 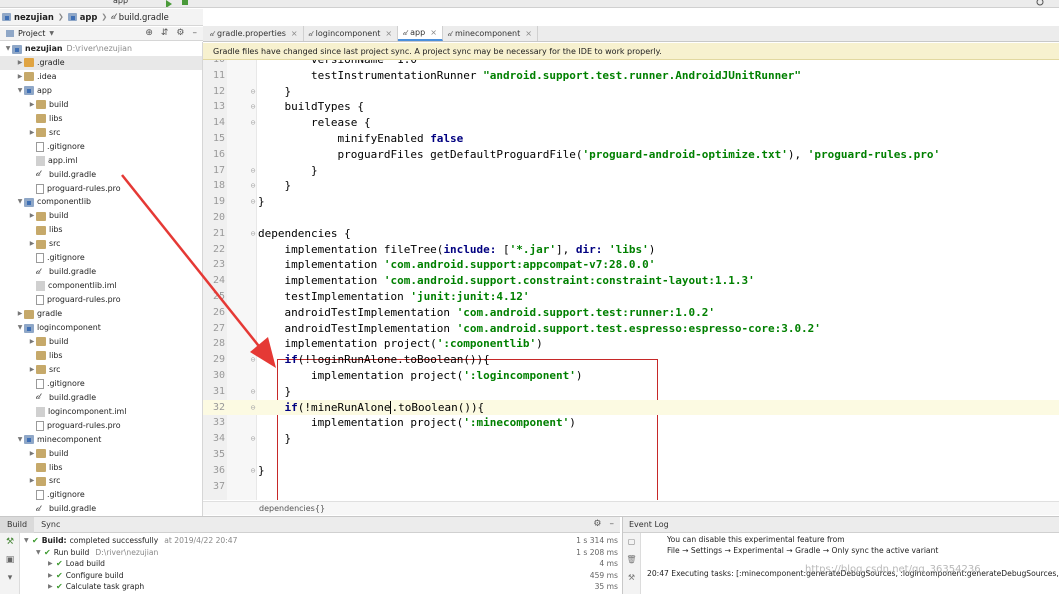 I want to click on build-tree-item: ▶ ✔ Load build 4 ms, so click(x=321, y=563).